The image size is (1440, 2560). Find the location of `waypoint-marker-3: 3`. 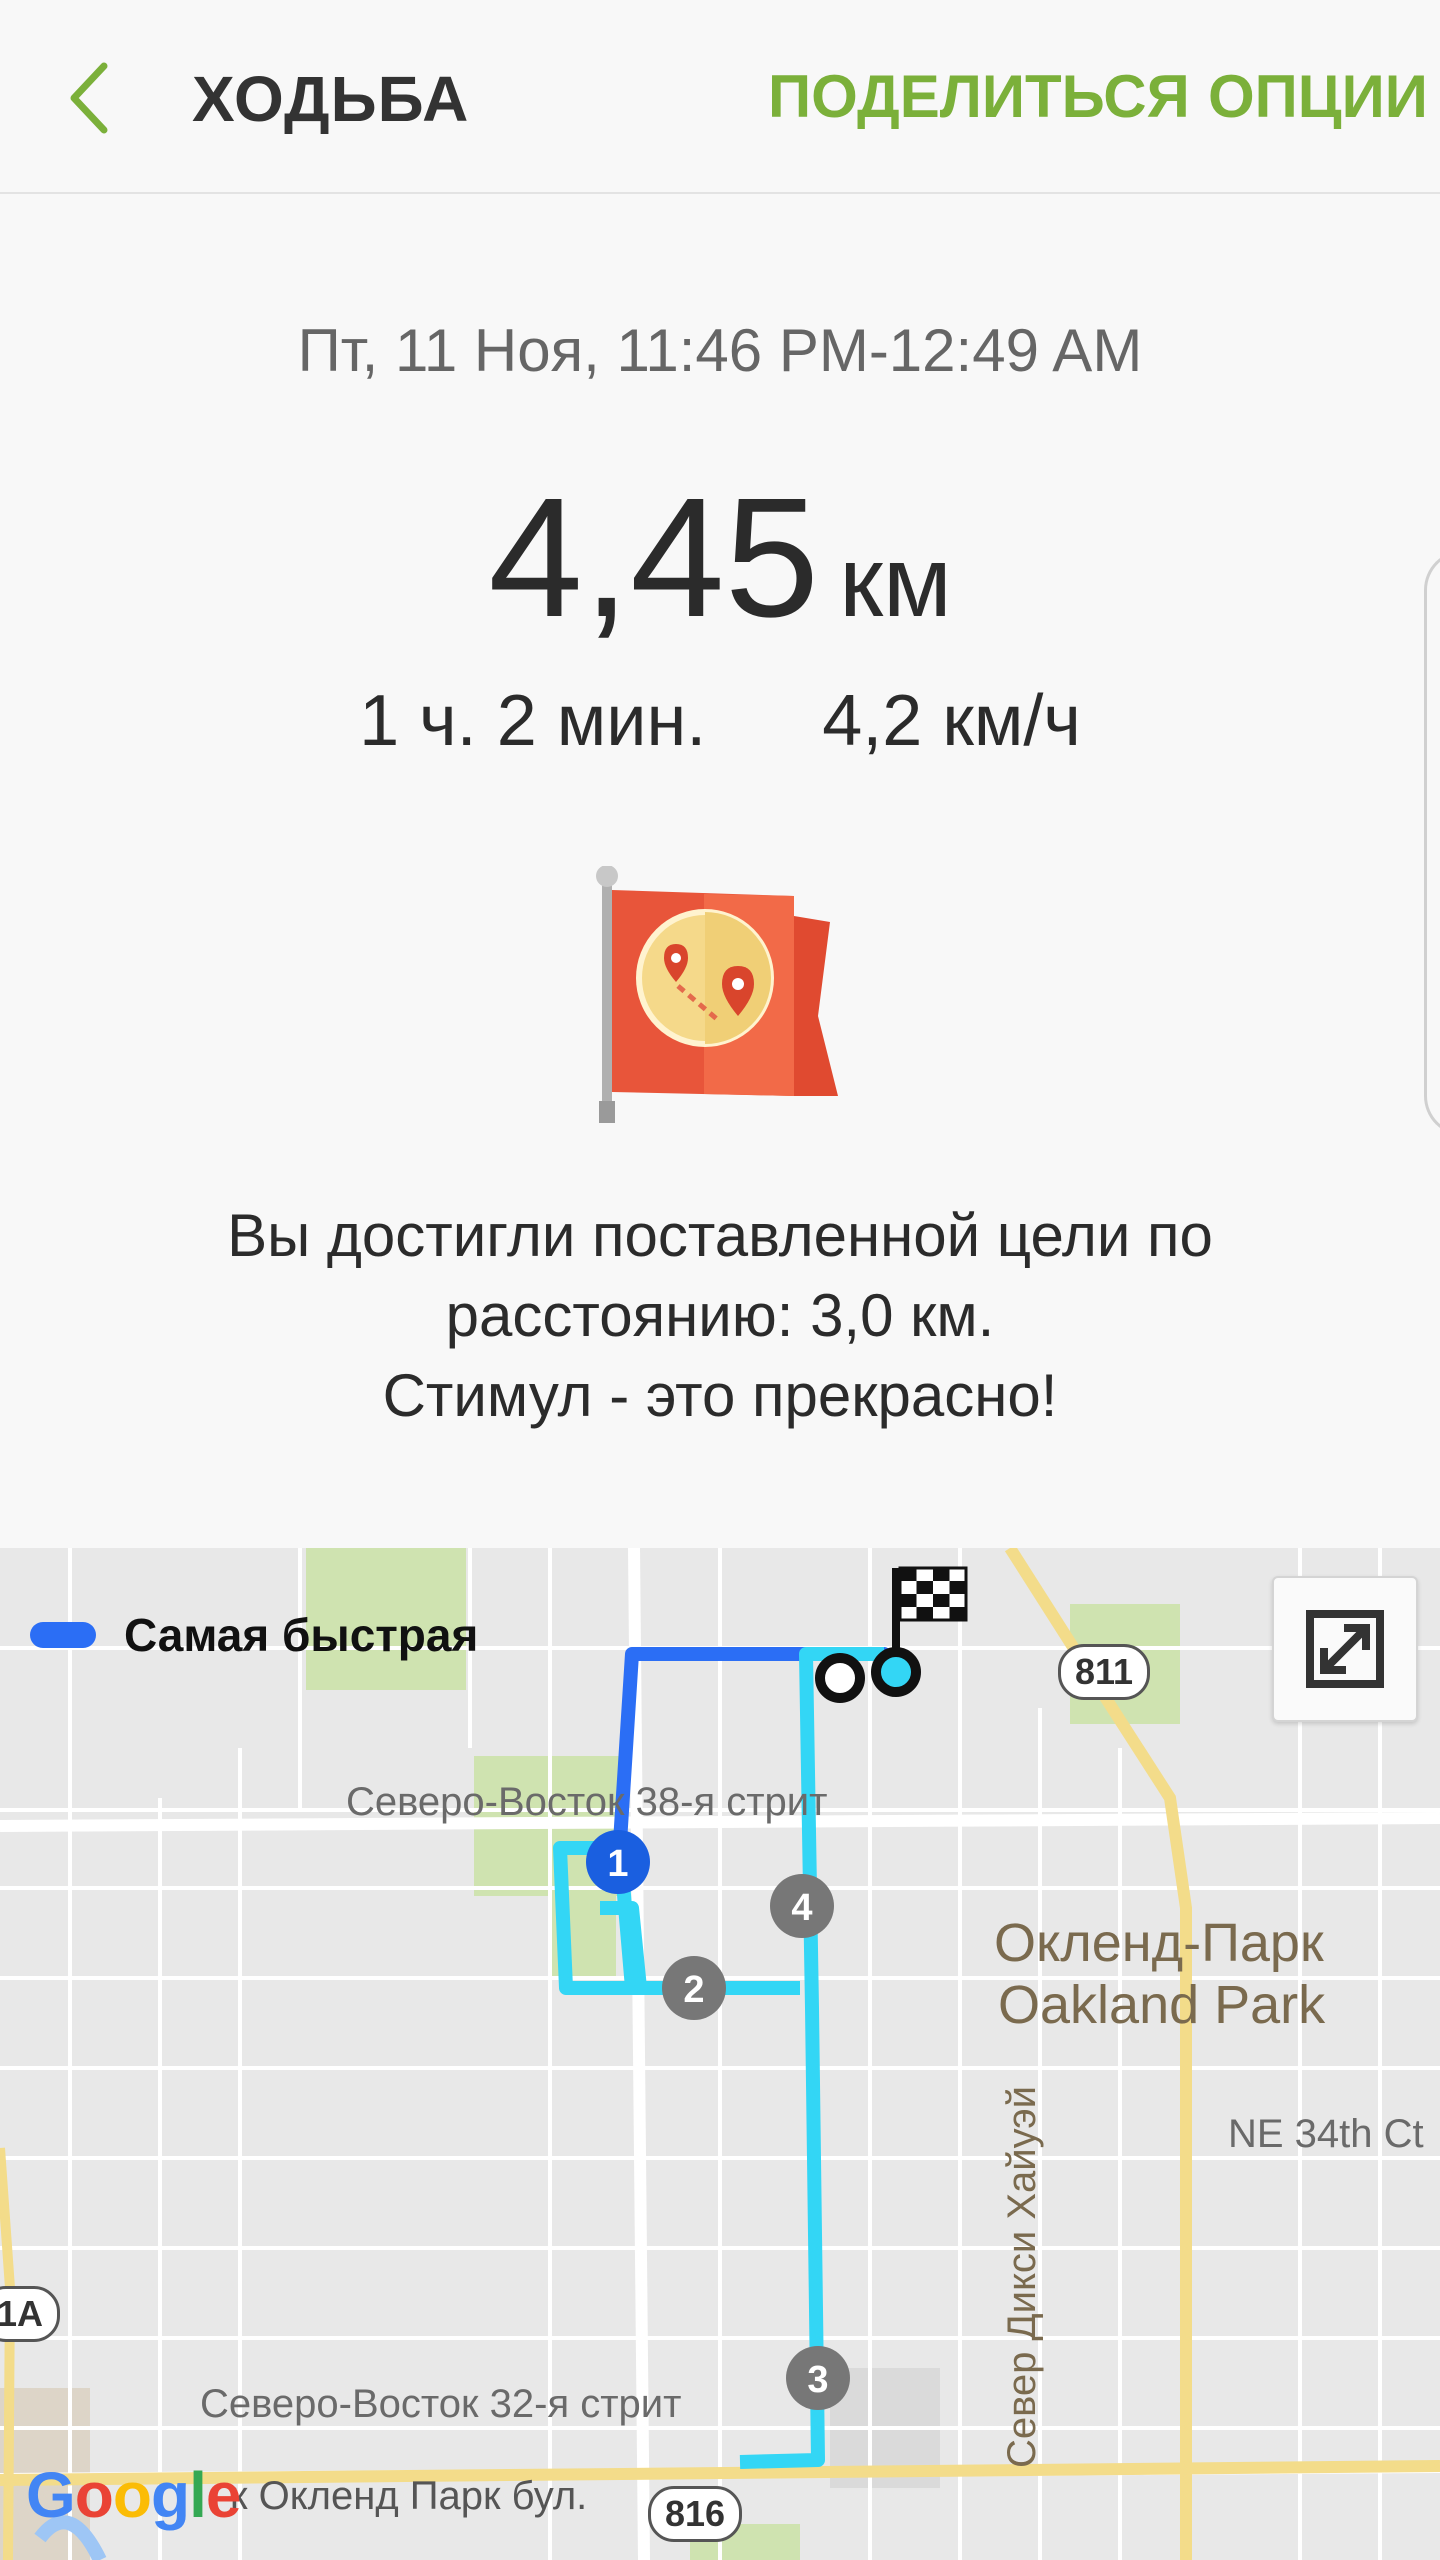

waypoint-marker-3: 3 is located at coordinates (817, 2380).